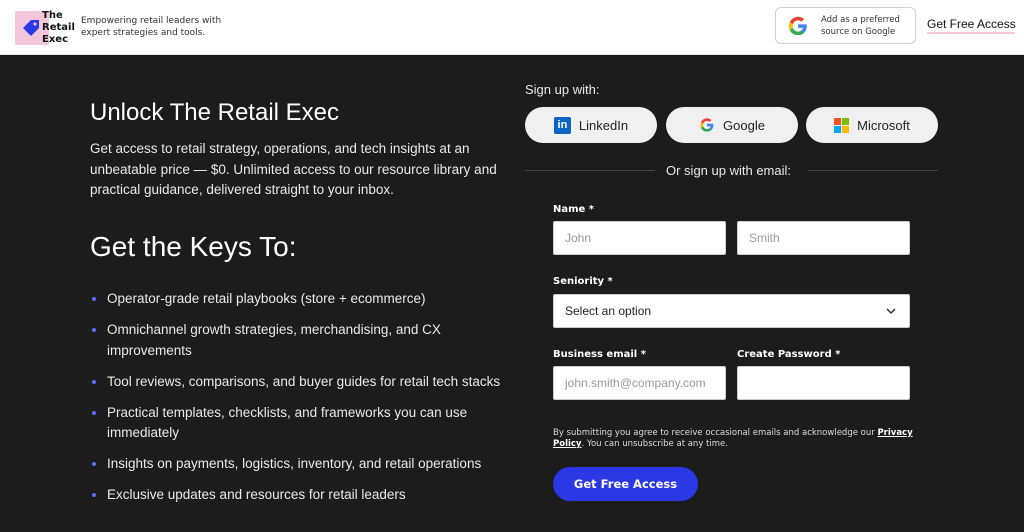 The height and width of the screenshot is (532, 1024). Describe the element at coordinates (883, 125) in the screenshot. I see `microsoft-label: Microsoft` at that location.